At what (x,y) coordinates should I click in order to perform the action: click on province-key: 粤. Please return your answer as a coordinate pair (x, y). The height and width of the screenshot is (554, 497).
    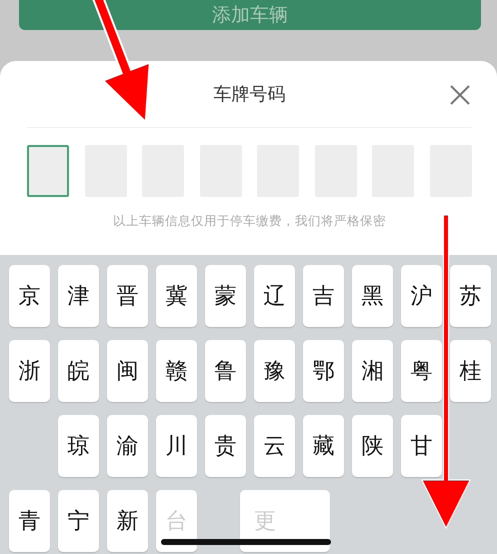
    Looking at the image, I should click on (421, 371).